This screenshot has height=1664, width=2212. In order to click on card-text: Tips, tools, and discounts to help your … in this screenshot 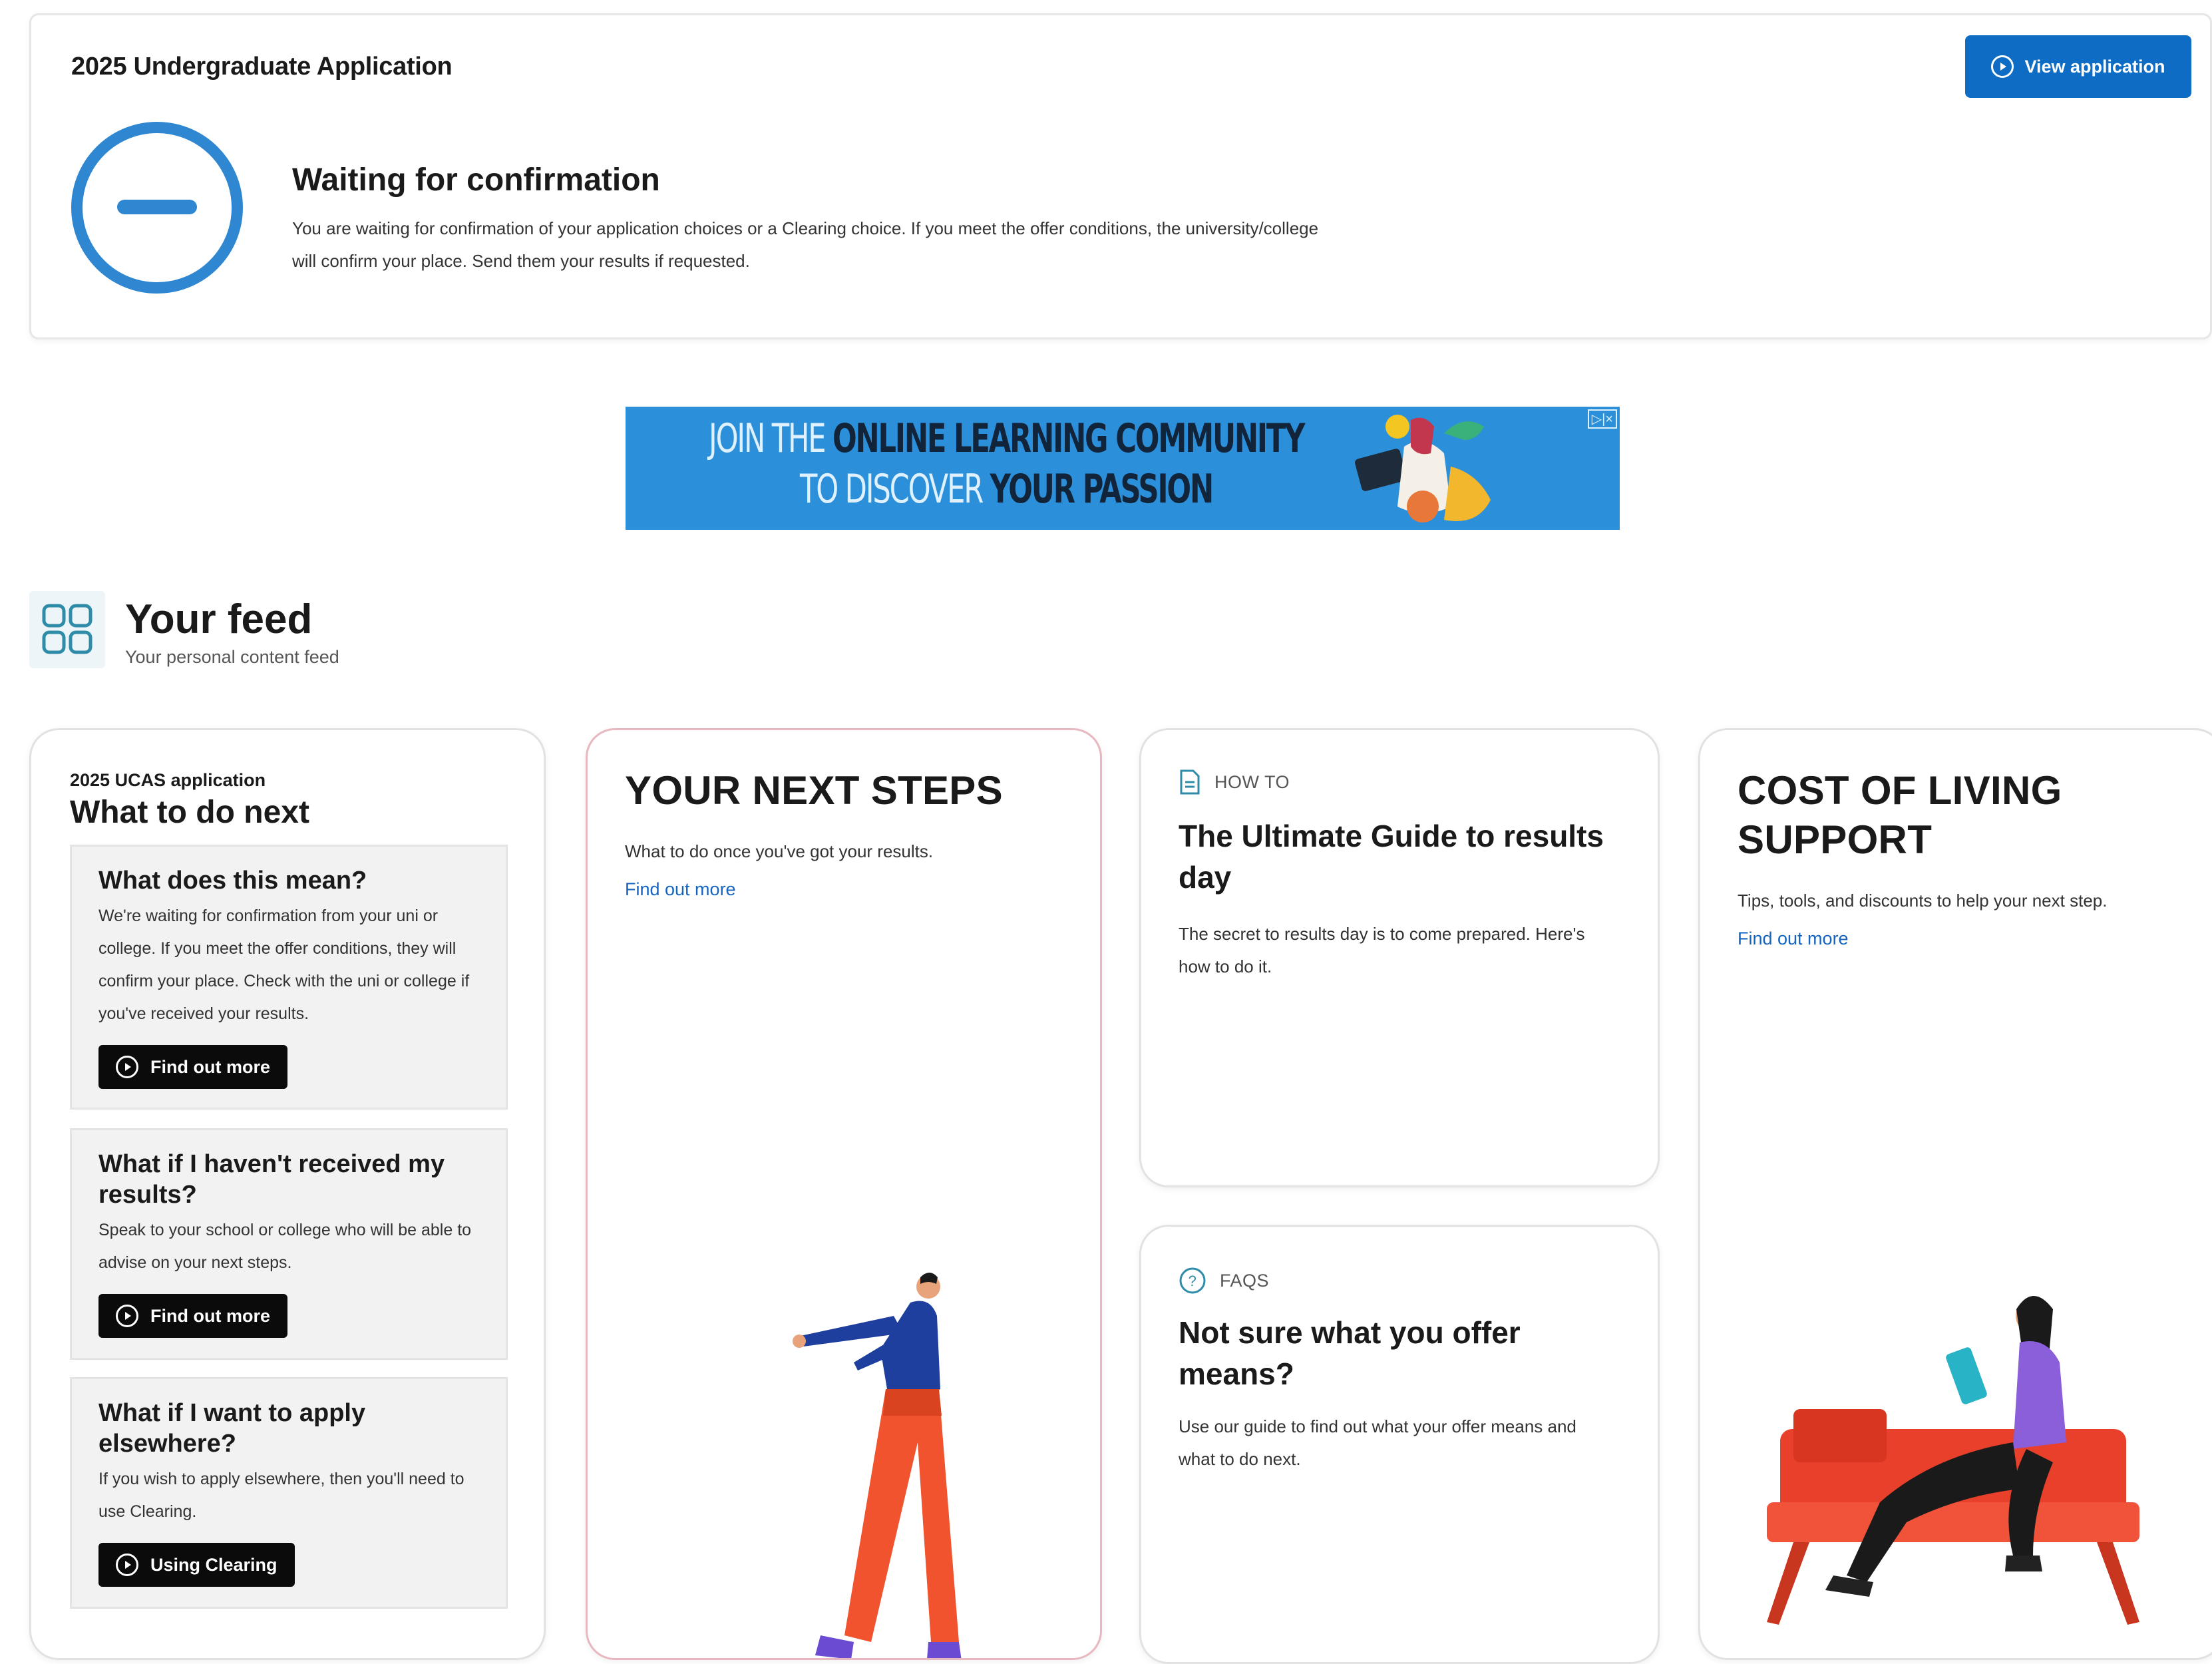, I will do `click(1923, 901)`.